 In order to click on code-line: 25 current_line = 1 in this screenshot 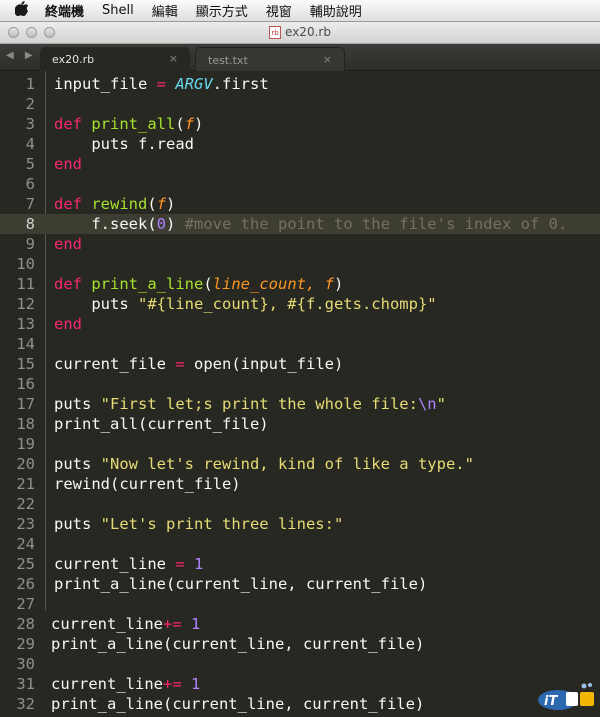, I will do `click(300, 564)`.